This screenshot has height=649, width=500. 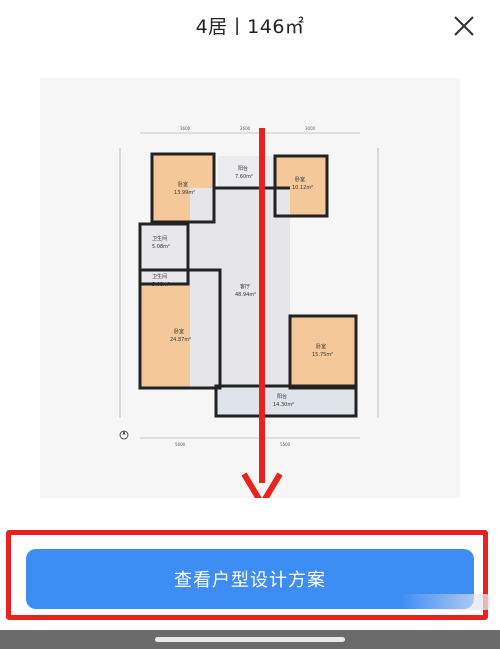 What do you see at coordinates (310, 128) in the screenshot?
I see `dim-top-3: 3000` at bounding box center [310, 128].